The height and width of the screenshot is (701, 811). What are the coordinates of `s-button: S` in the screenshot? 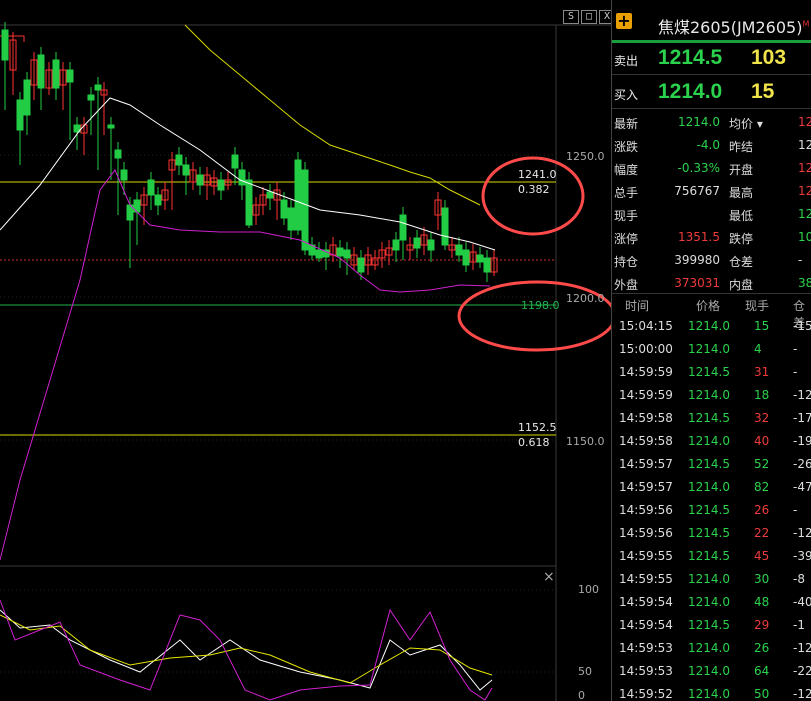 It's located at (571, 17).